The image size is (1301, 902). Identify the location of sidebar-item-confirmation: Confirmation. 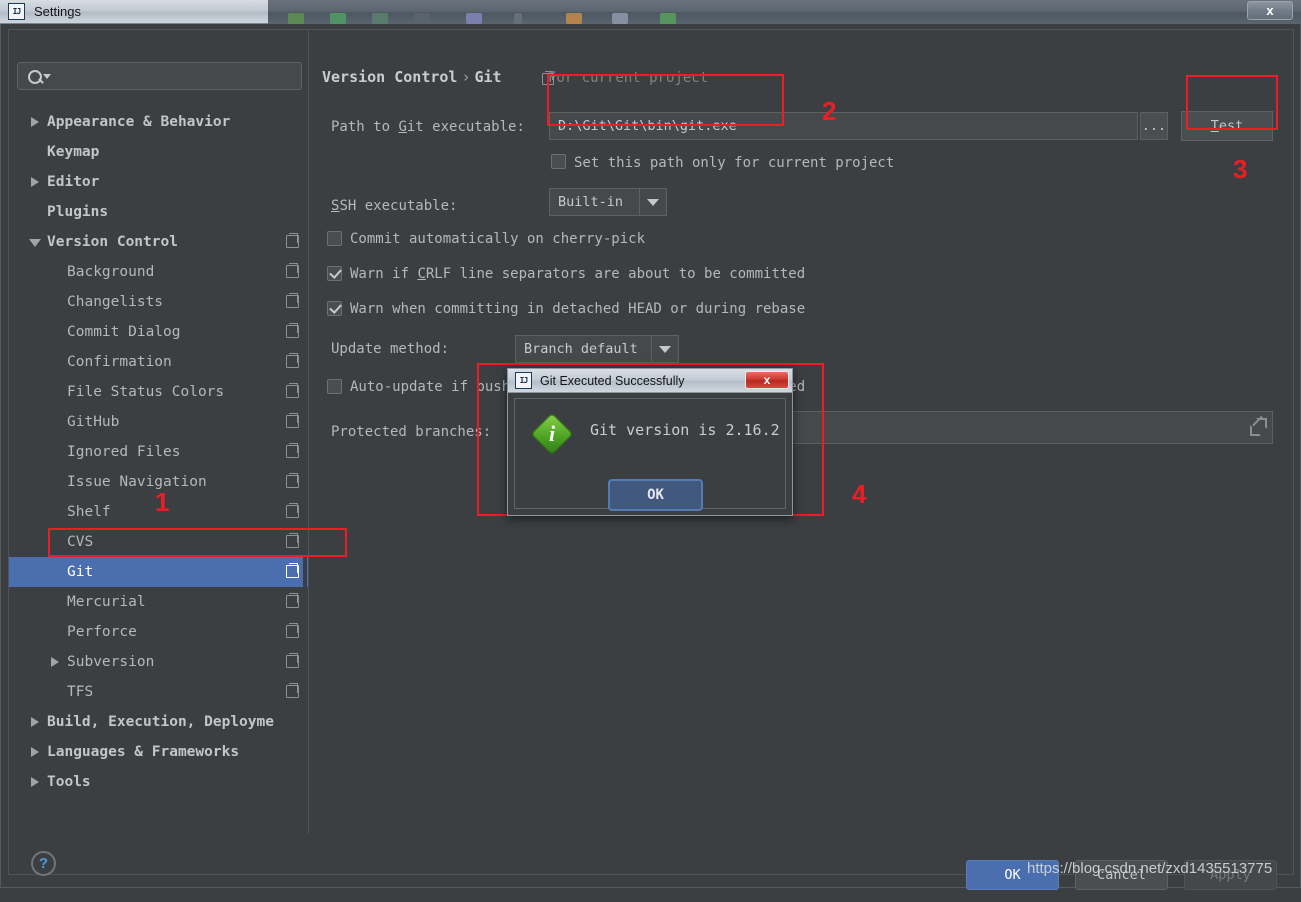
(159, 362).